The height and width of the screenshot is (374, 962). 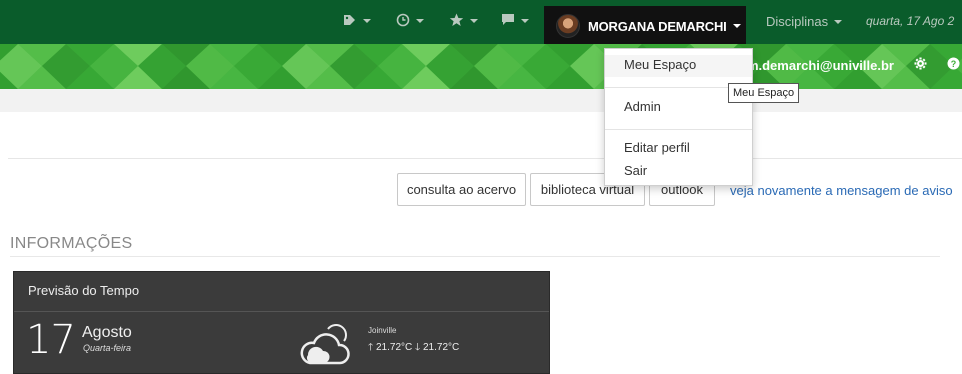 I want to click on messages-menu, so click(x=515, y=21).